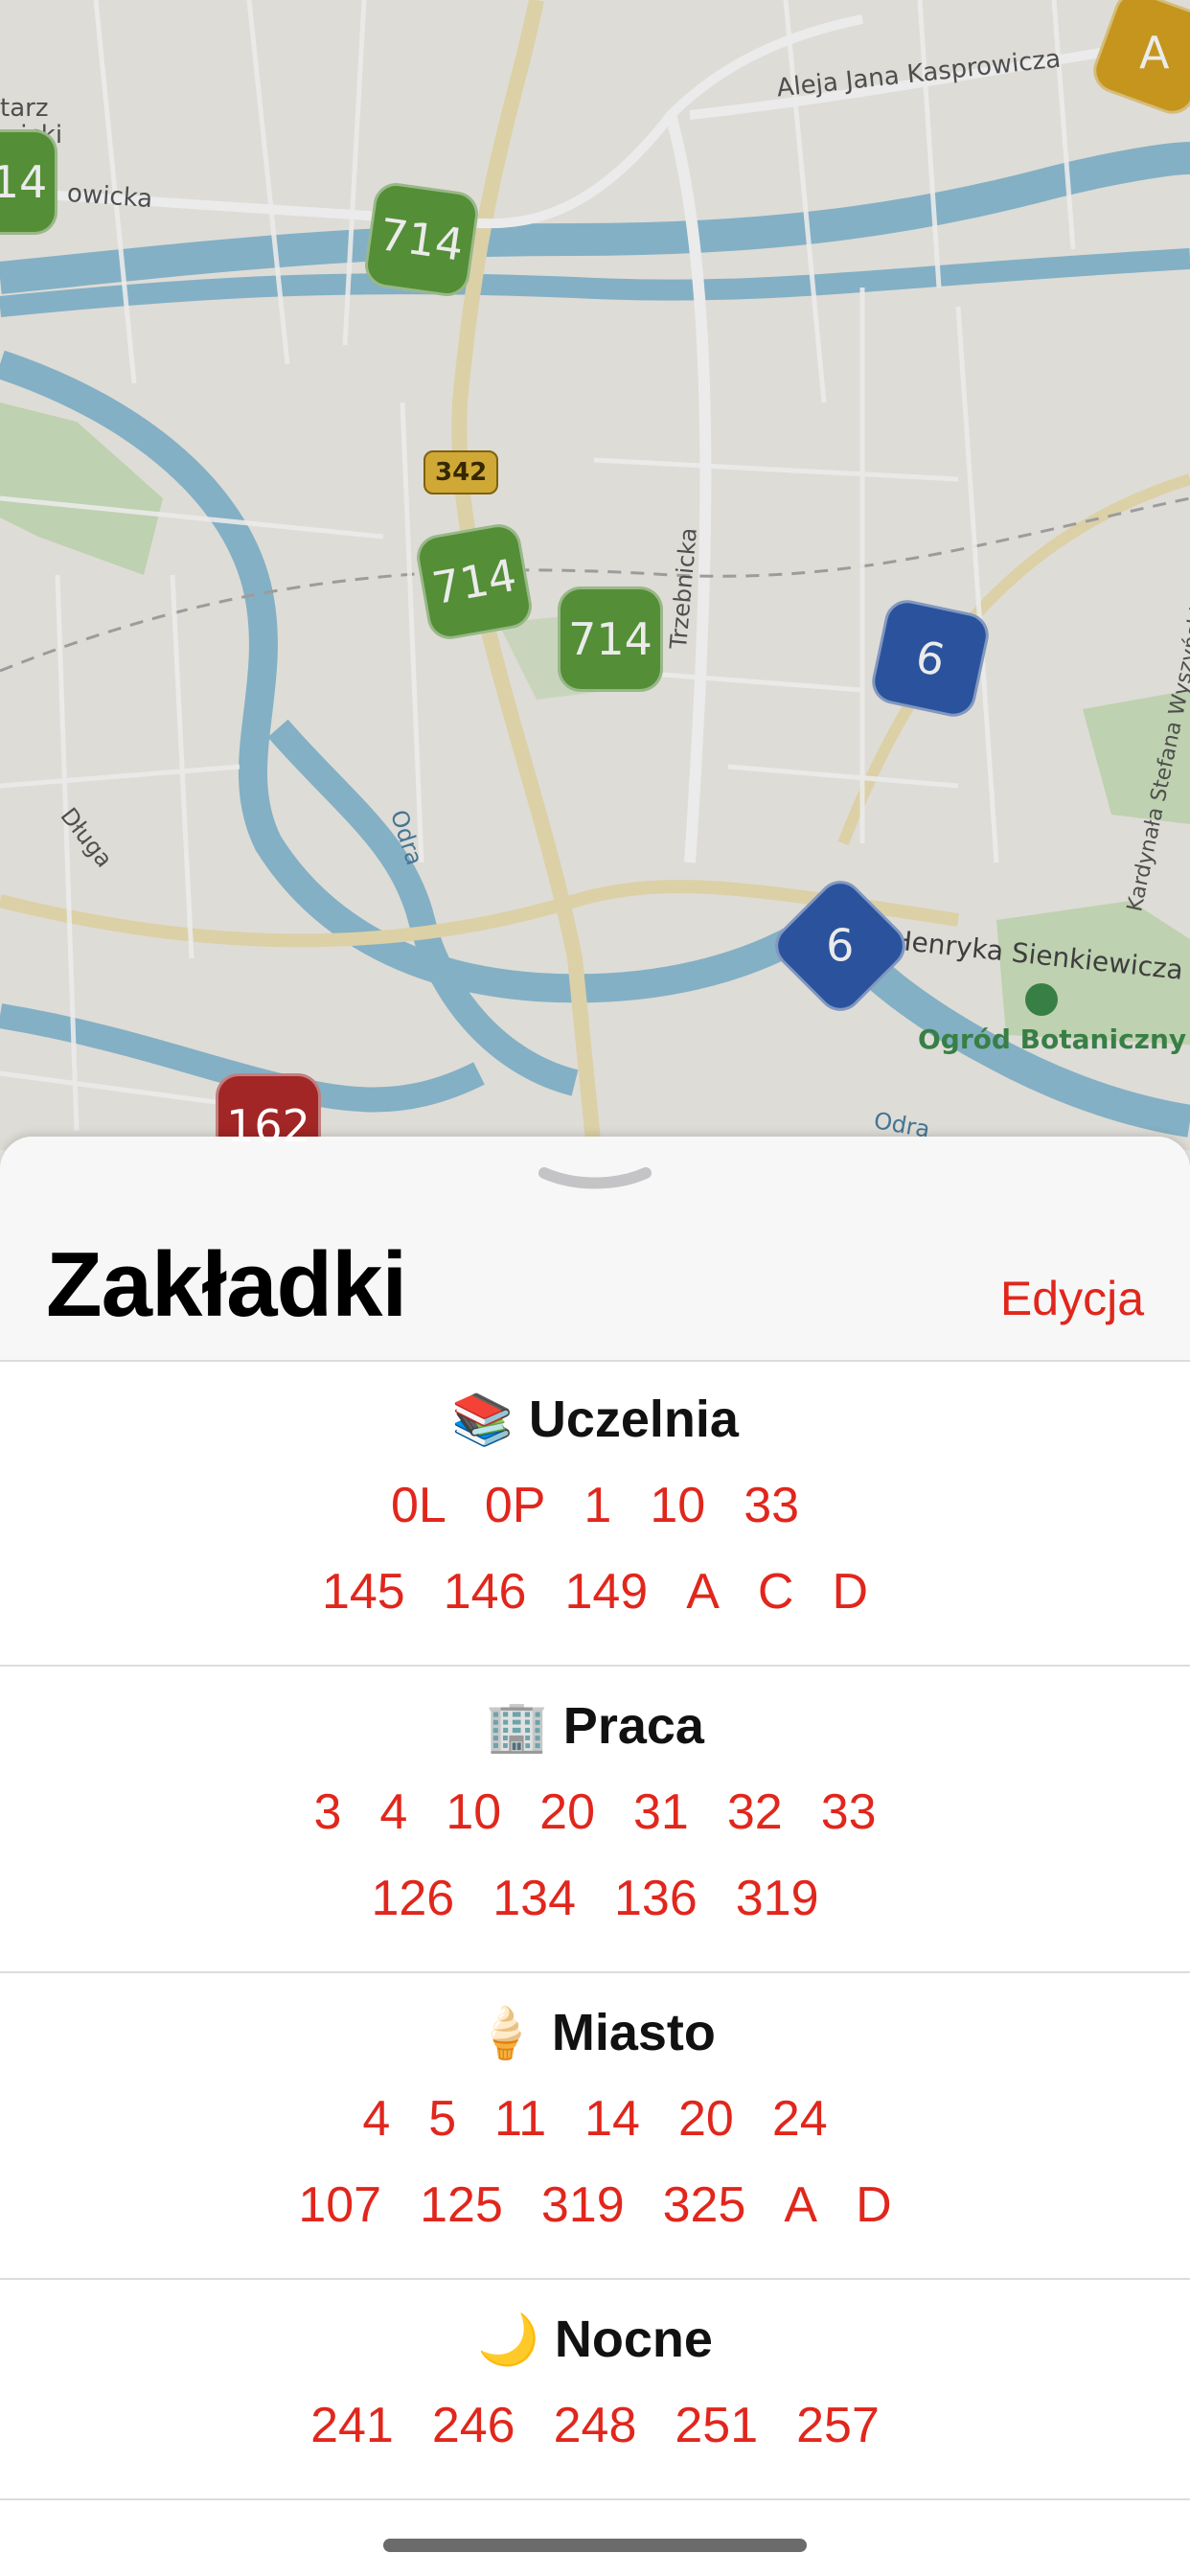  What do you see at coordinates (419, 1506) in the screenshot?
I see `line-link: 0L` at bounding box center [419, 1506].